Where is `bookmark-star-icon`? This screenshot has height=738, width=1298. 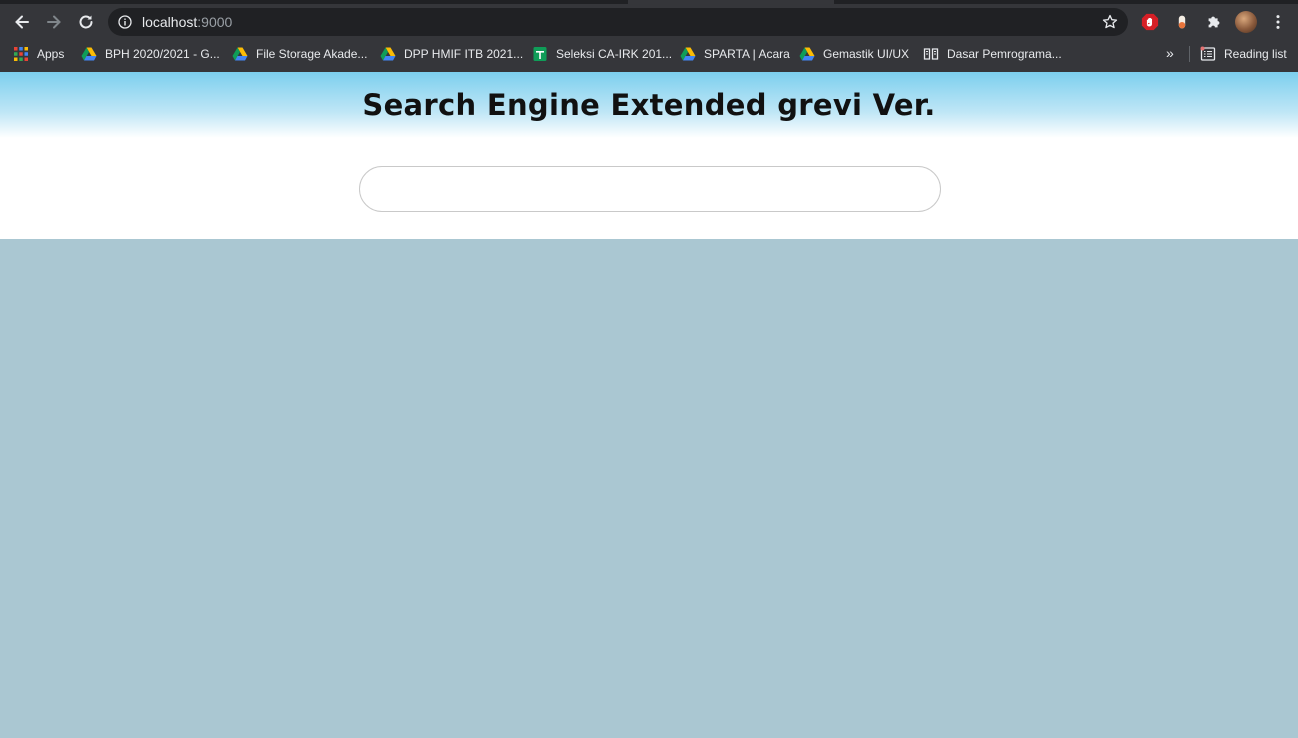 bookmark-star-icon is located at coordinates (1110, 22).